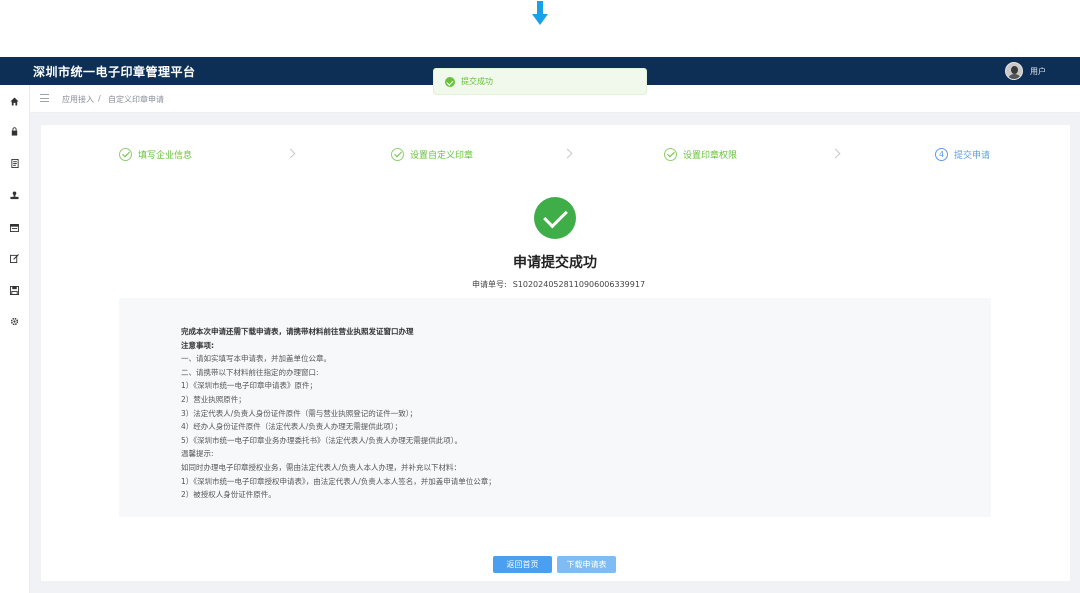 The image size is (1080, 593). What do you see at coordinates (489, 284) in the screenshot?
I see `application-number-label: 申请单号:` at bounding box center [489, 284].